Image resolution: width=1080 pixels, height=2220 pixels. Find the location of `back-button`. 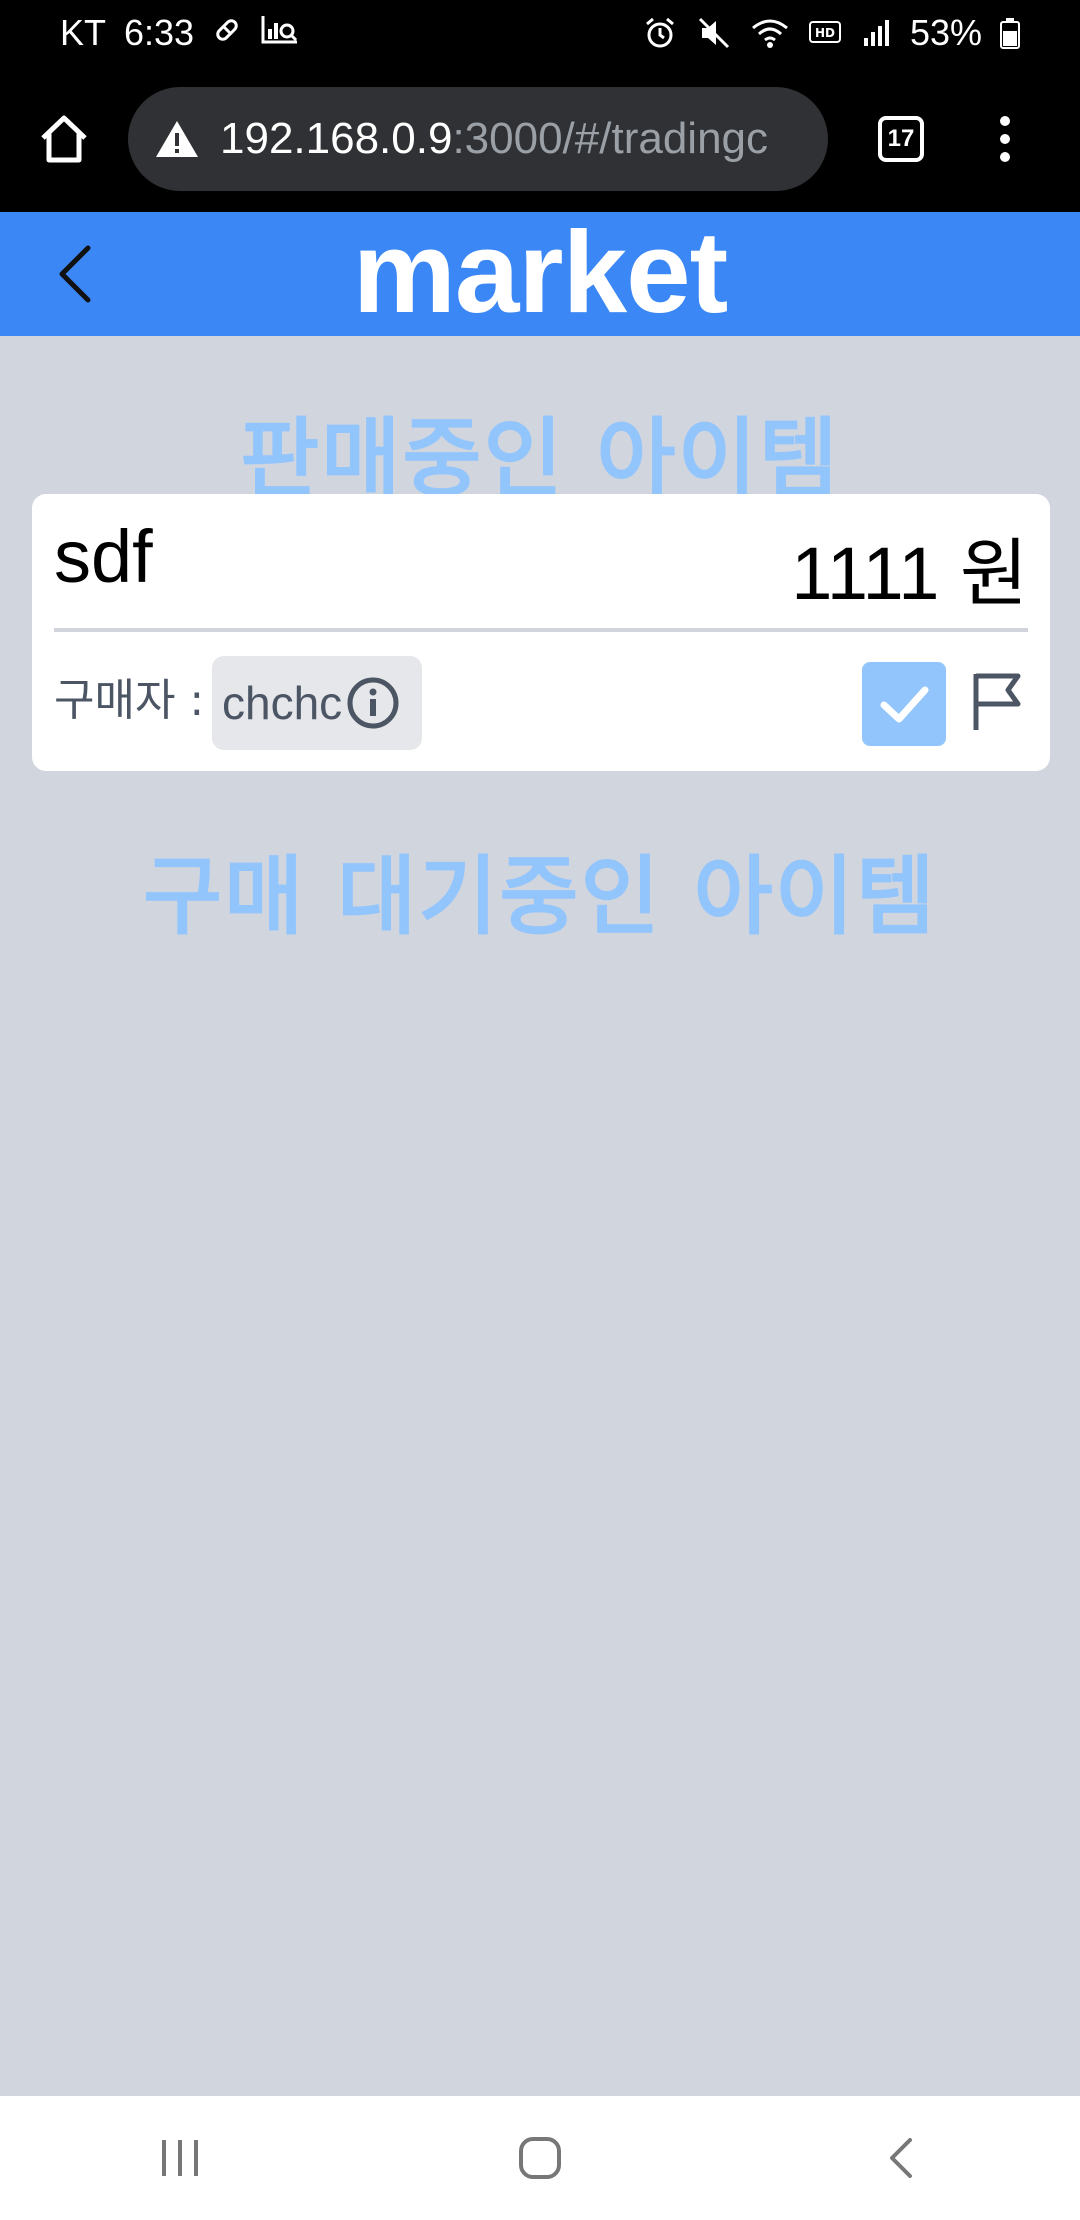

back-button is located at coordinates (75, 274).